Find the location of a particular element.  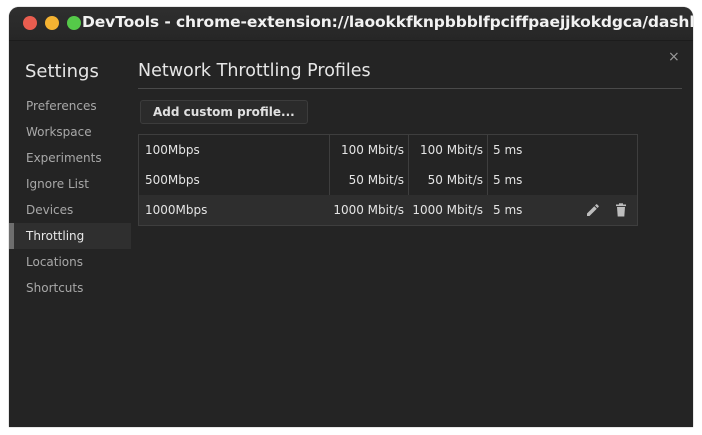

profile-upload: 100 Mbit/s is located at coordinates (451, 150).